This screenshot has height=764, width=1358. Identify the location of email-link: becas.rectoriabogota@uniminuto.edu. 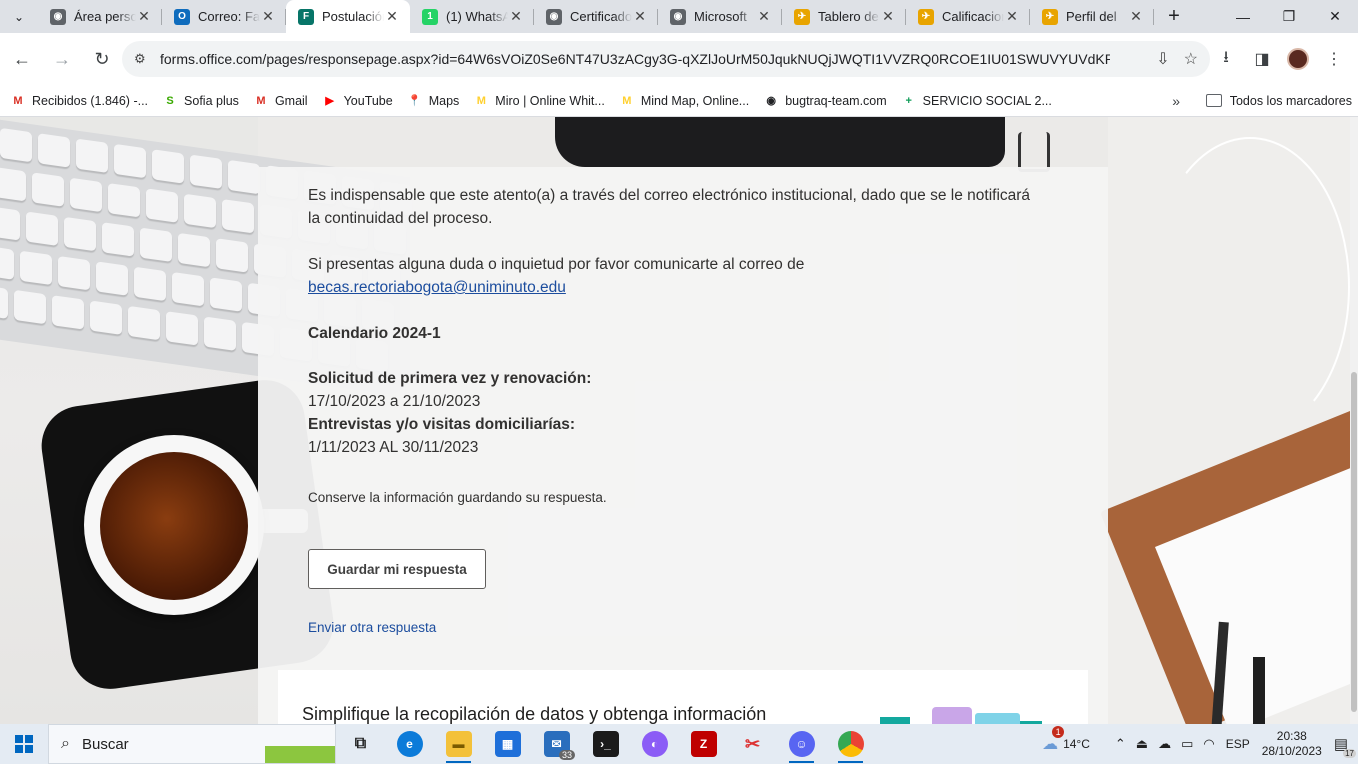
(437, 287).